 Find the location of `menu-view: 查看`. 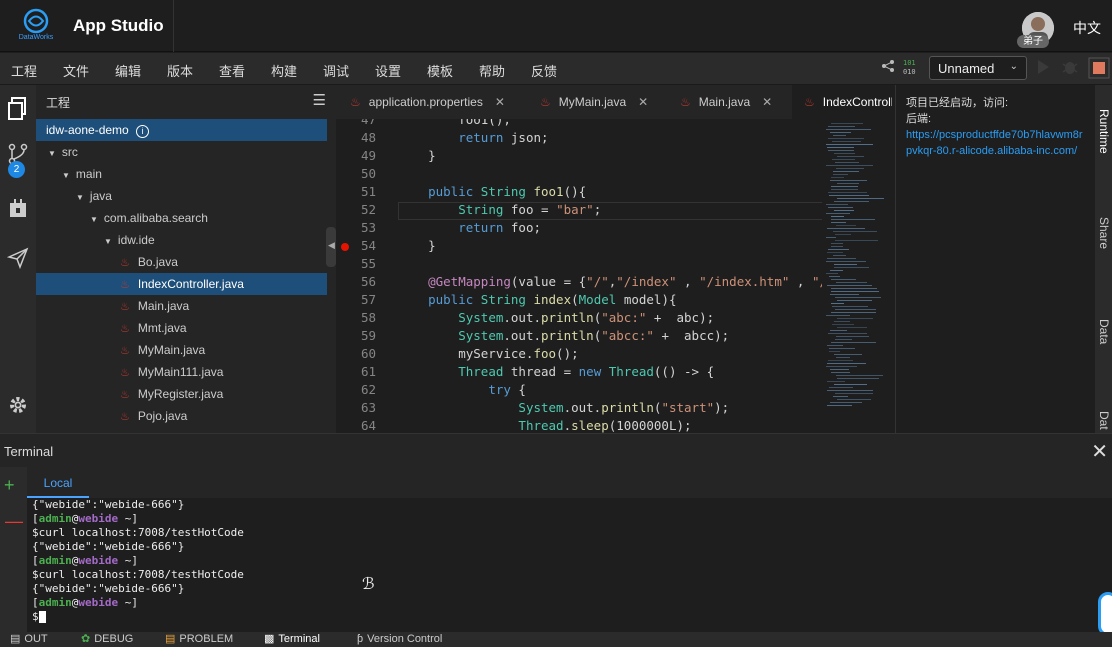

menu-view: 查看 is located at coordinates (232, 70).